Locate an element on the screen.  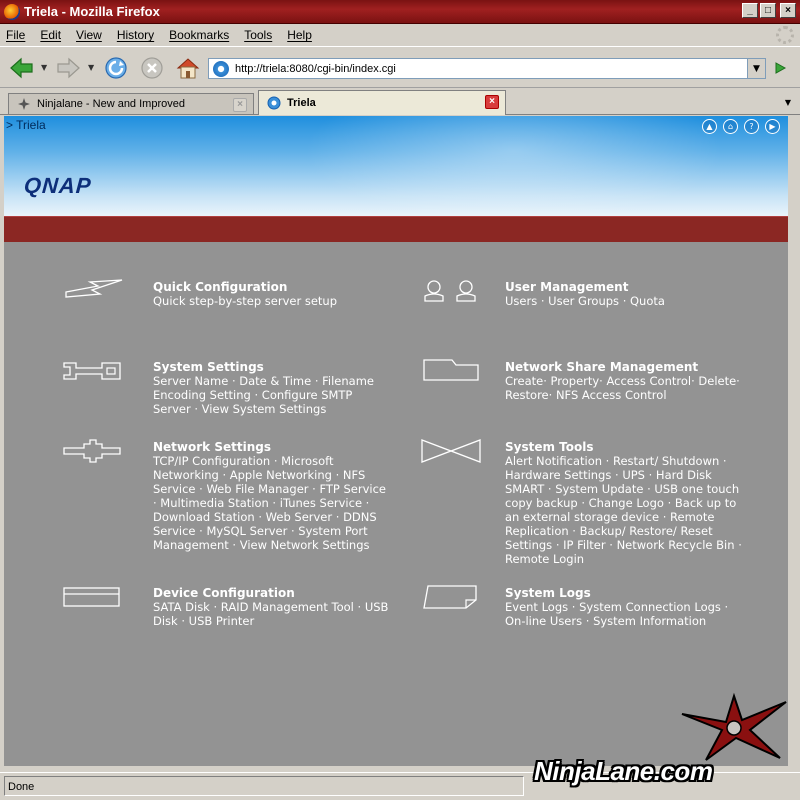
stop-icon is located at coordinates (152, 68).